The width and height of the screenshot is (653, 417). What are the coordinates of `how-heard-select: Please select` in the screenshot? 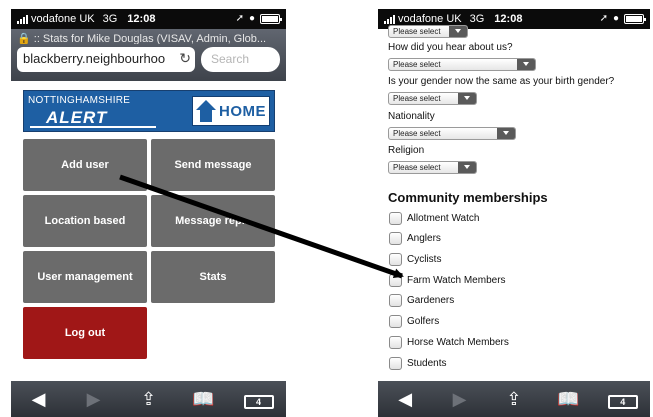 It's located at (462, 64).